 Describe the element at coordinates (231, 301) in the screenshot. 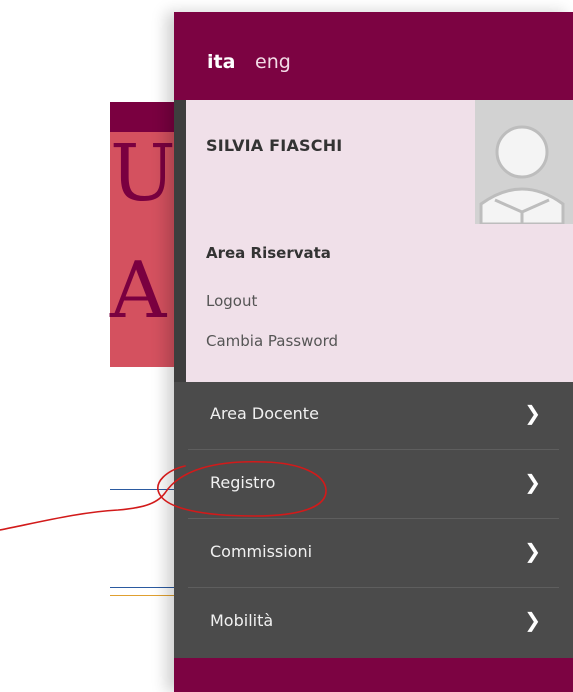

I see `logout-link: Logout` at that location.